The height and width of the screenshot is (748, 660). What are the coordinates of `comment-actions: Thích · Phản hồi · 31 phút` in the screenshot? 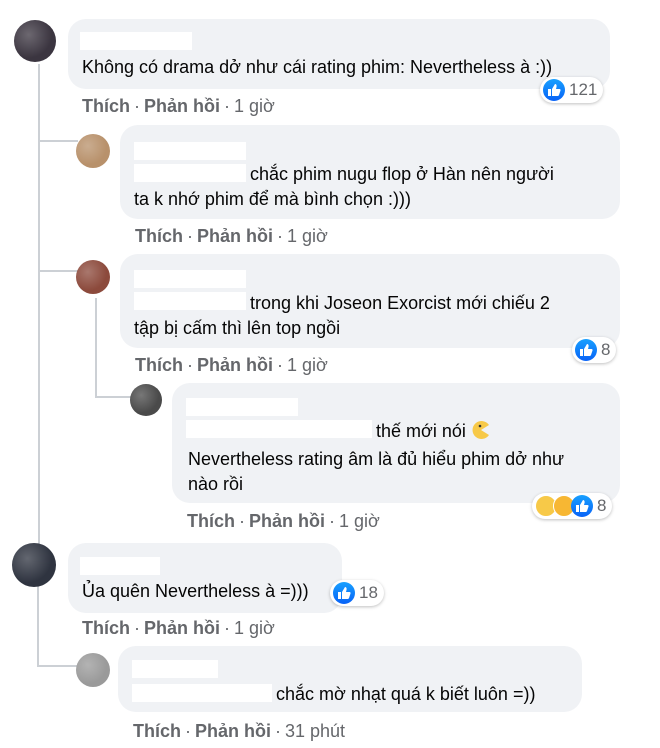 It's located at (239, 731).